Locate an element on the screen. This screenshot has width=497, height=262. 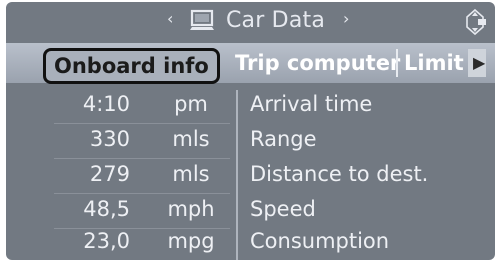
tab-onboard-info: Onboard info is located at coordinates (131, 66).